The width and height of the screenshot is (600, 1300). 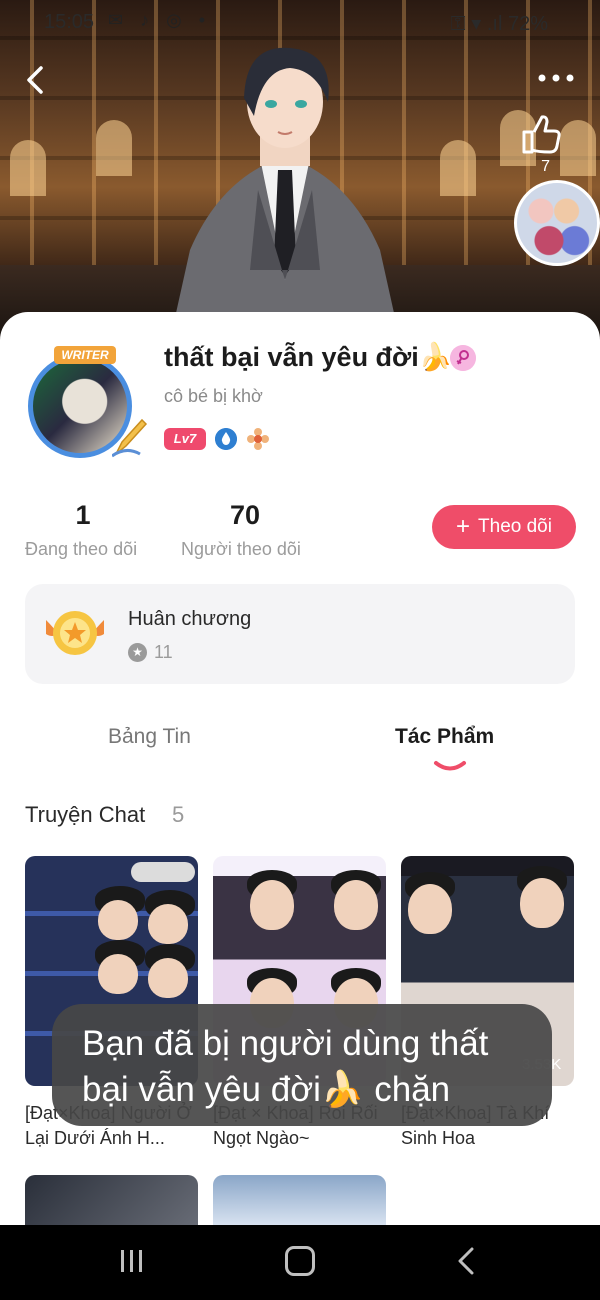 What do you see at coordinates (149, 737) in the screenshot?
I see `tab-bang-tin: Bảng Tin` at bounding box center [149, 737].